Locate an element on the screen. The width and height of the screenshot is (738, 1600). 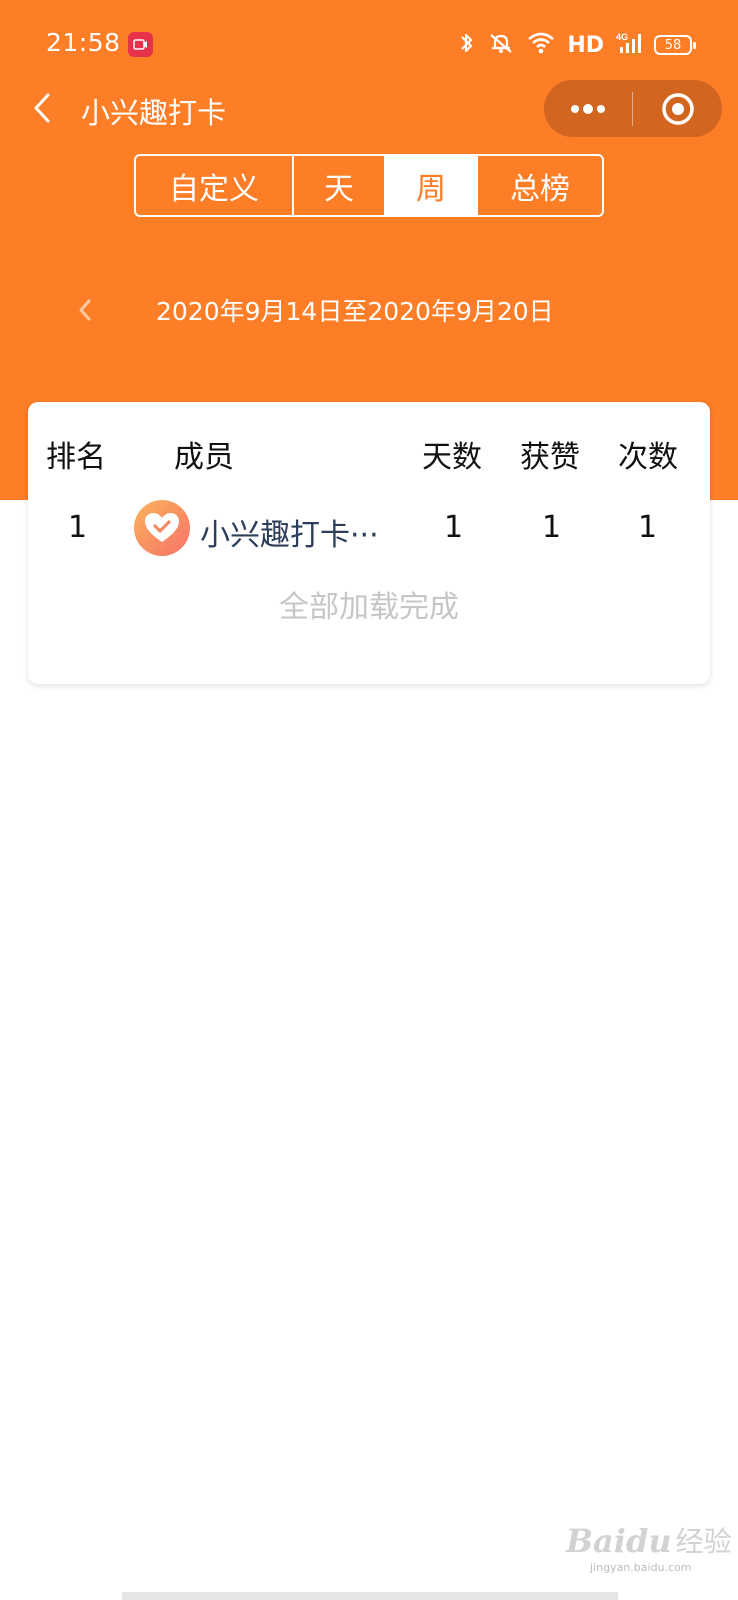
more-button is located at coordinates (588, 108).